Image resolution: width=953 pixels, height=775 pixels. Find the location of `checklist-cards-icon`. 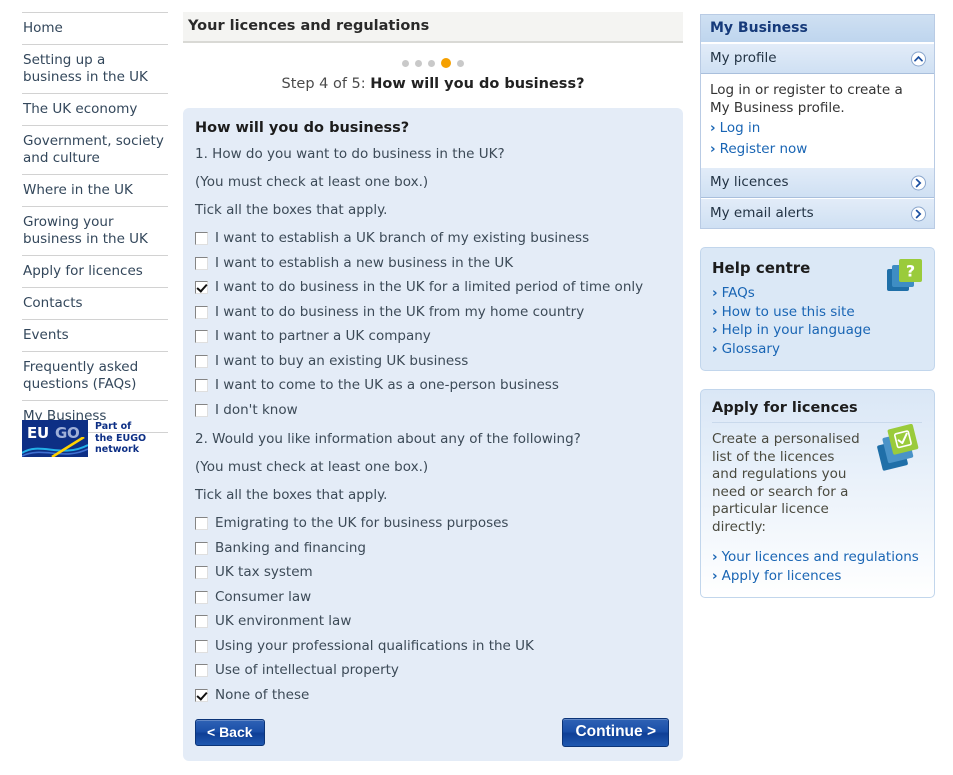

checklist-cards-icon is located at coordinates (898, 447).